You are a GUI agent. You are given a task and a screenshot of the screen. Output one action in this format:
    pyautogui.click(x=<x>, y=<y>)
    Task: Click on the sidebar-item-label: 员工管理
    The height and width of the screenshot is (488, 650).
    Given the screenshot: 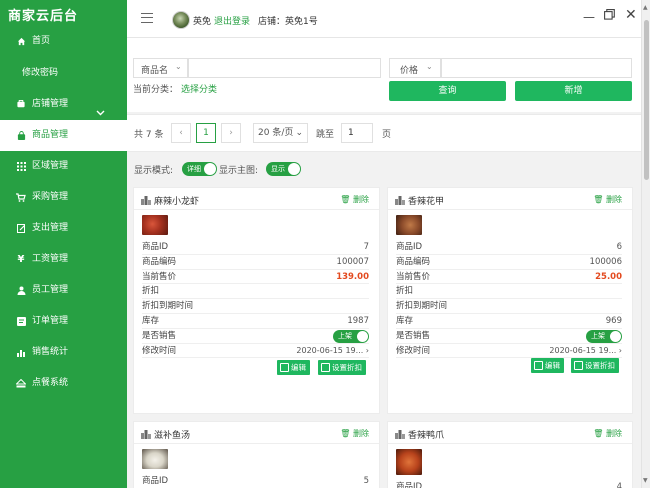 What is the action you would take?
    pyautogui.click(x=50, y=290)
    